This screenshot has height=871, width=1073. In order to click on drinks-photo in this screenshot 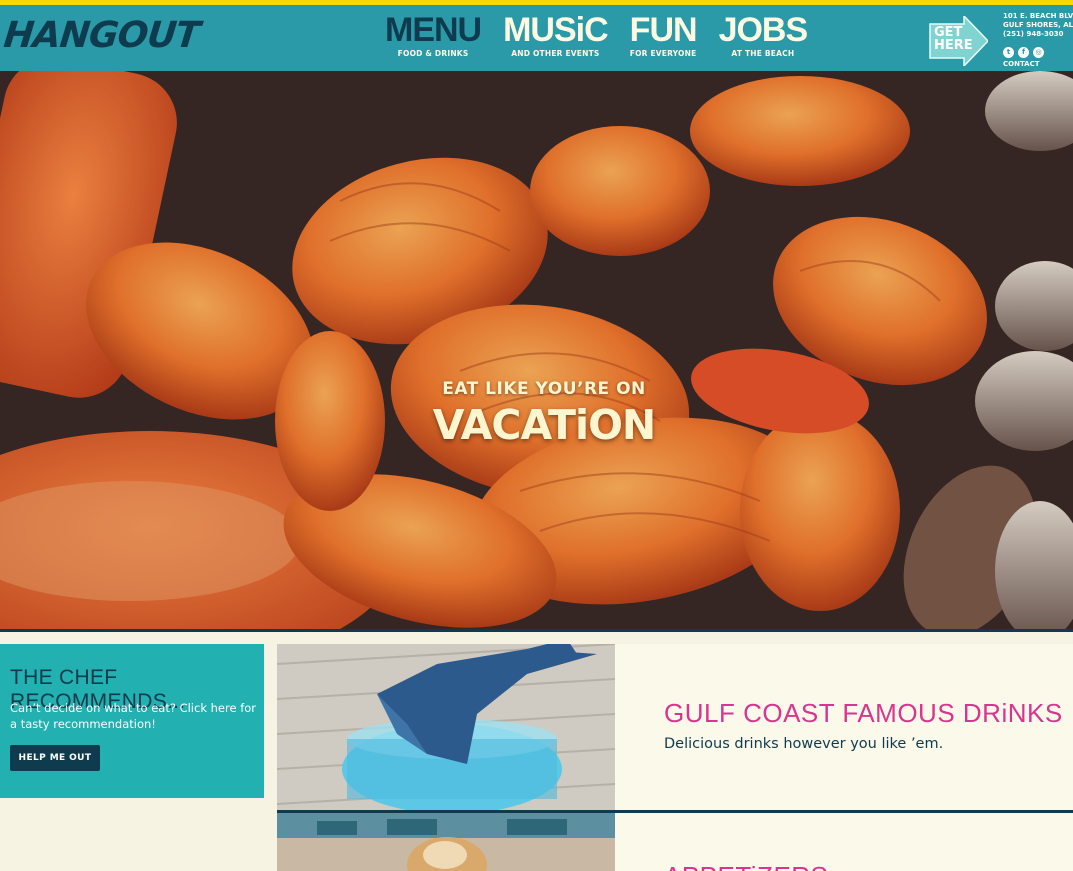, I will do `click(446, 727)`.